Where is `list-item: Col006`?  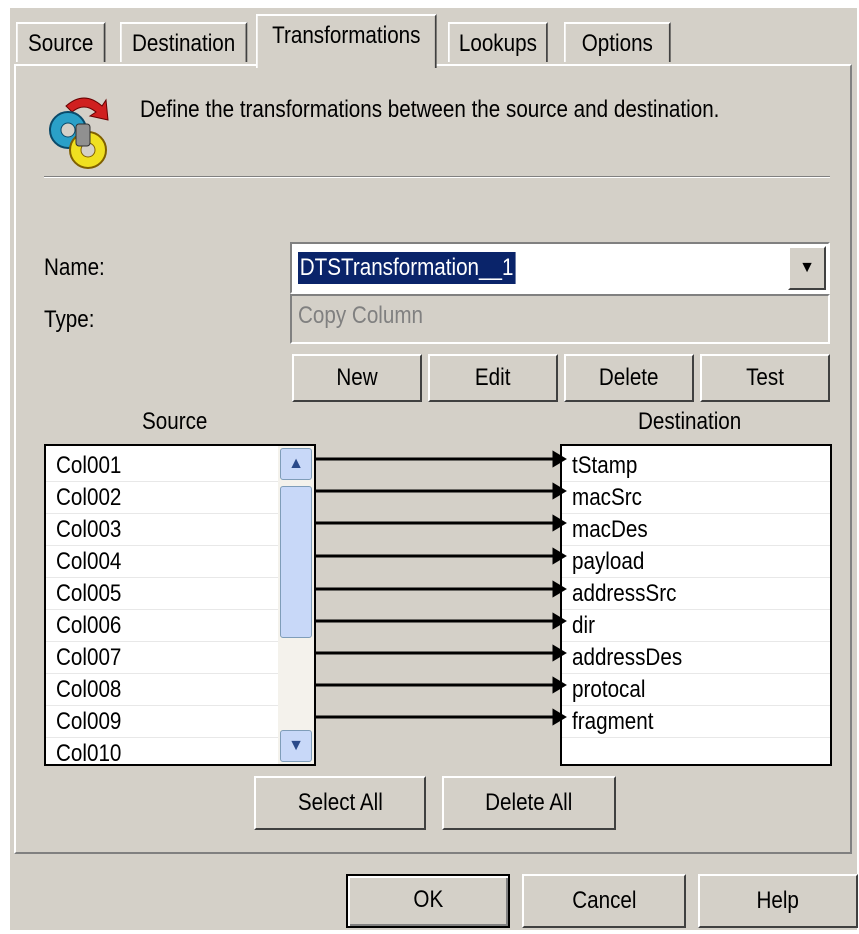 list-item: Col006 is located at coordinates (180, 626).